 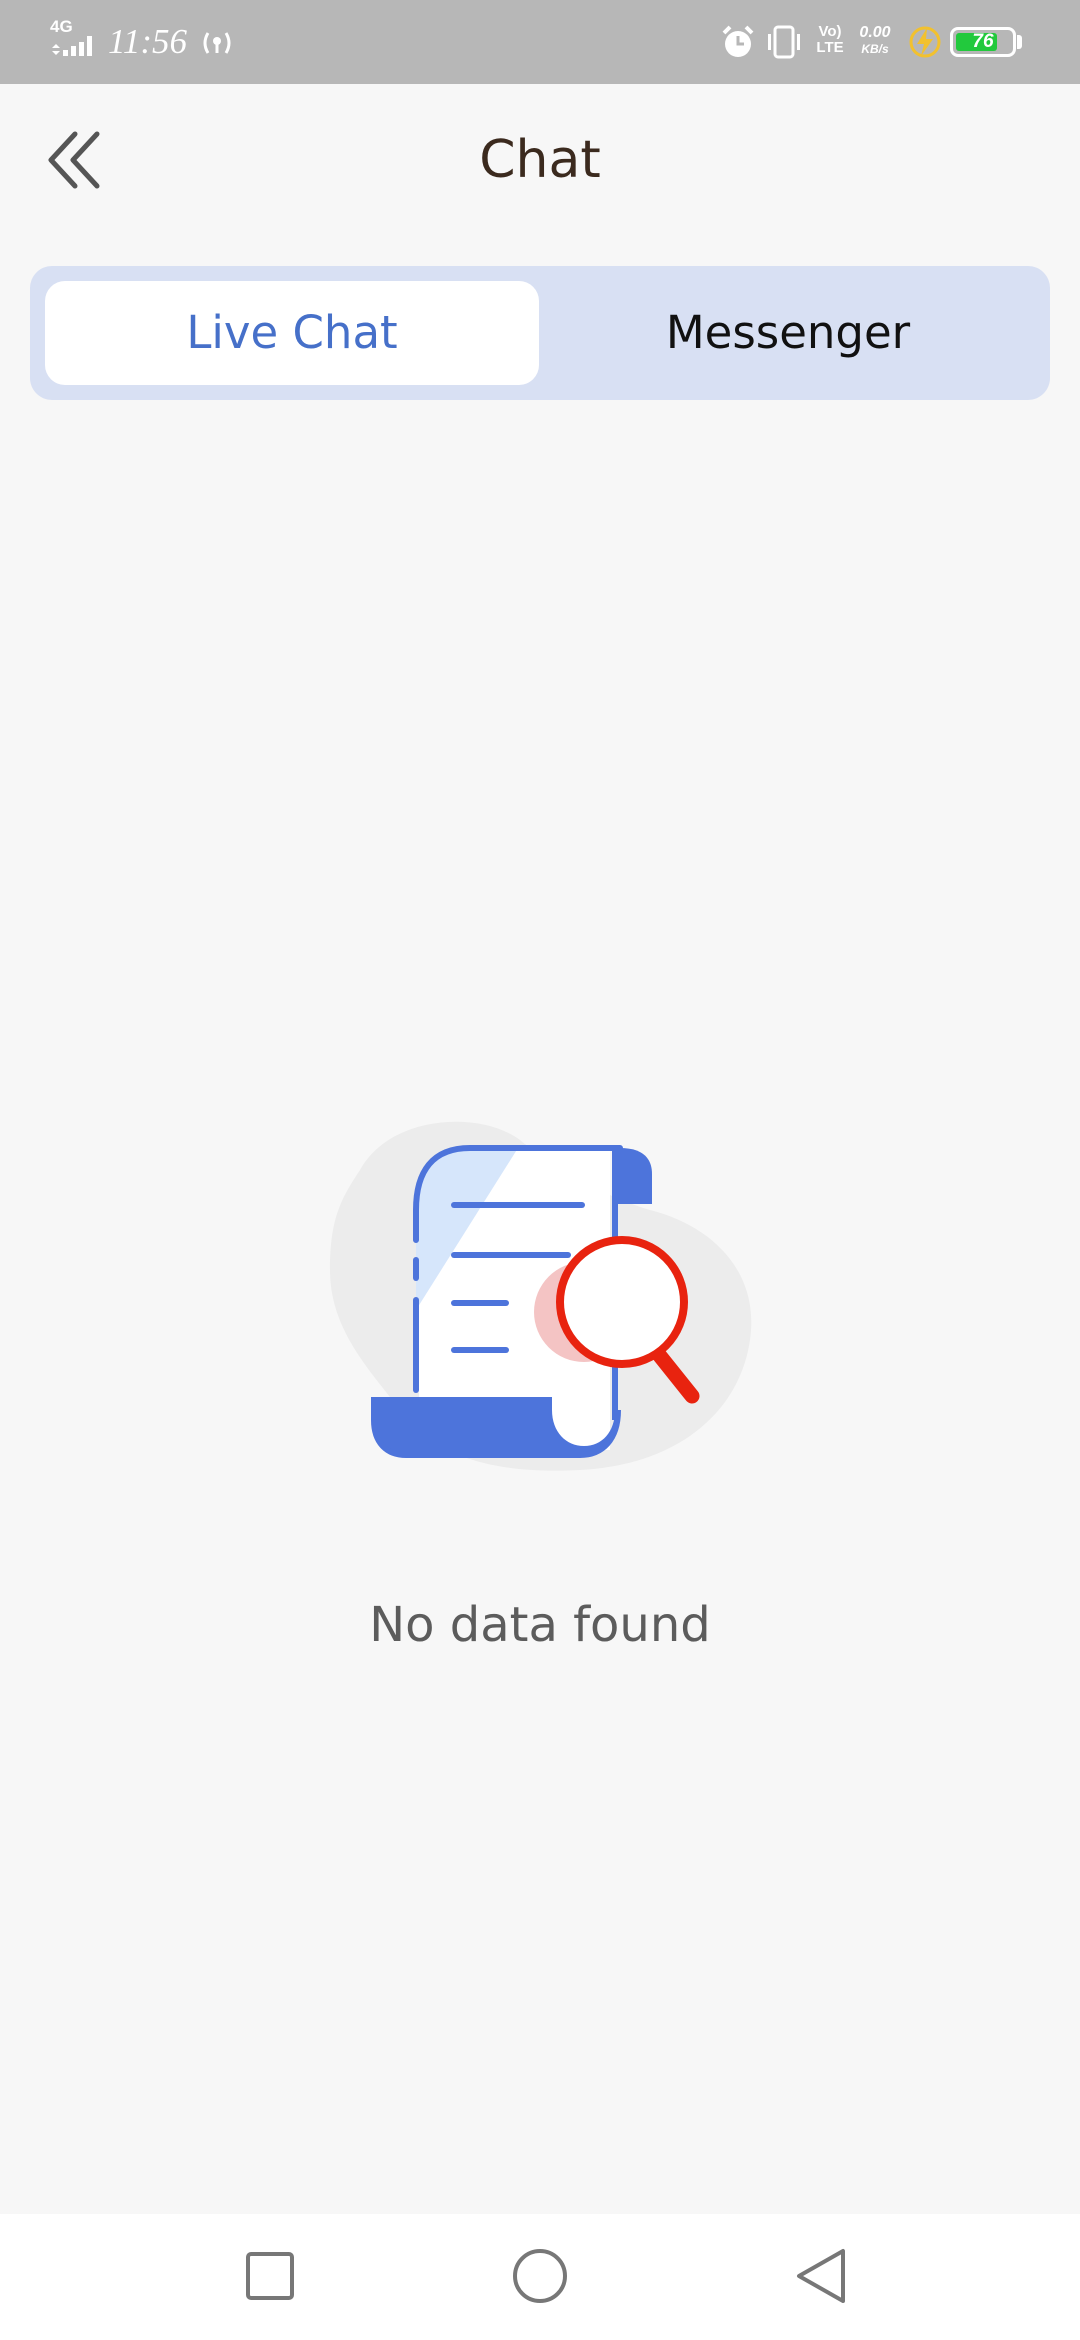 I want to click on system-navigation-bar, so click(x=540, y=2277).